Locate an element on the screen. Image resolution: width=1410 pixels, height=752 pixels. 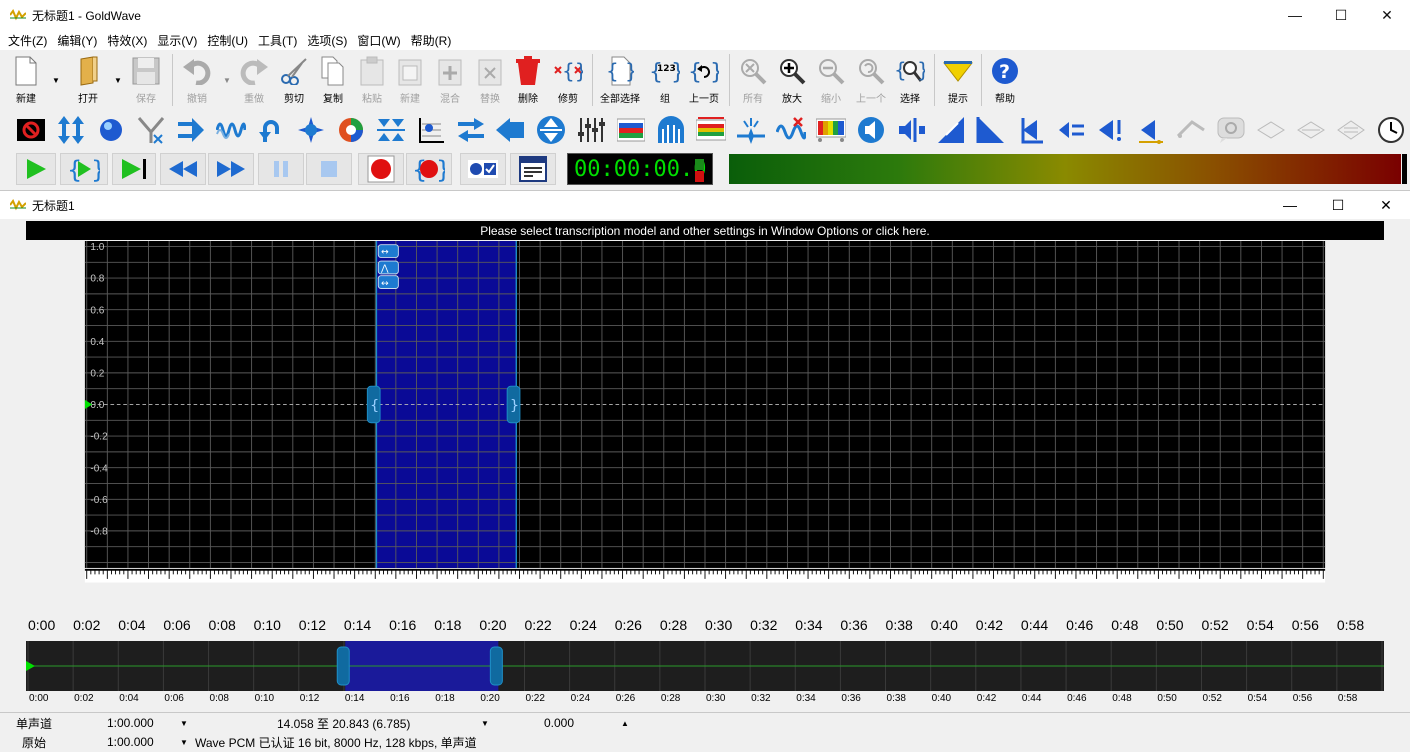
selection-bracket-glyph: } is located at coordinates (514, 405).